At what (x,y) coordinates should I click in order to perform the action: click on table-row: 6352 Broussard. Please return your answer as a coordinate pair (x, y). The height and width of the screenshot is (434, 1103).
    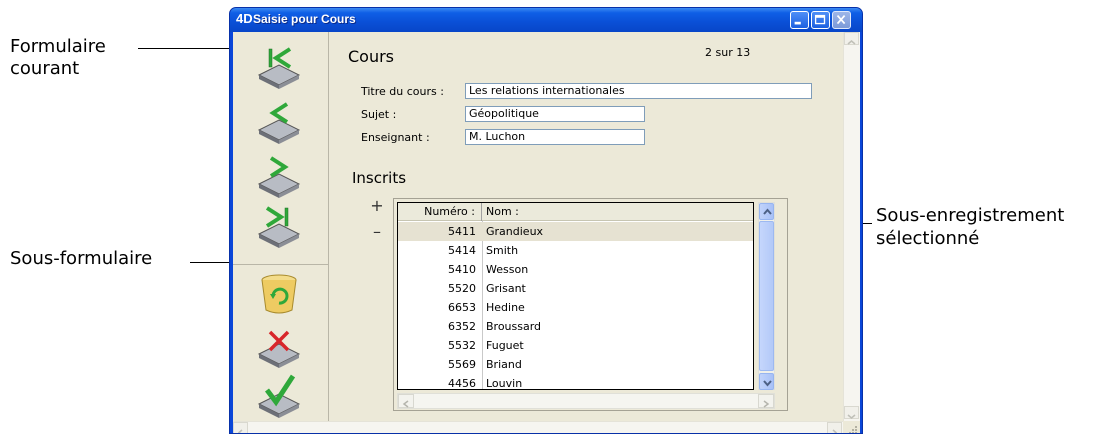
    Looking at the image, I should click on (575, 326).